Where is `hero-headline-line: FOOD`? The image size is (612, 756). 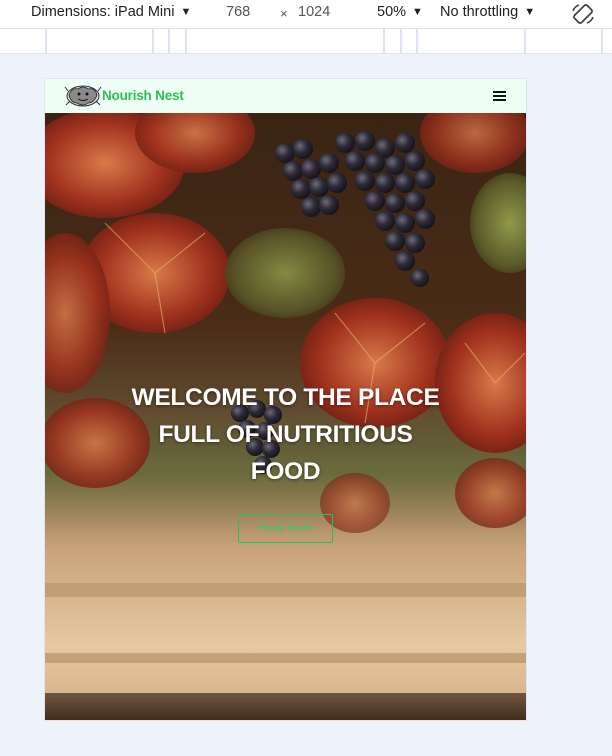 hero-headline-line: FOOD is located at coordinates (285, 471).